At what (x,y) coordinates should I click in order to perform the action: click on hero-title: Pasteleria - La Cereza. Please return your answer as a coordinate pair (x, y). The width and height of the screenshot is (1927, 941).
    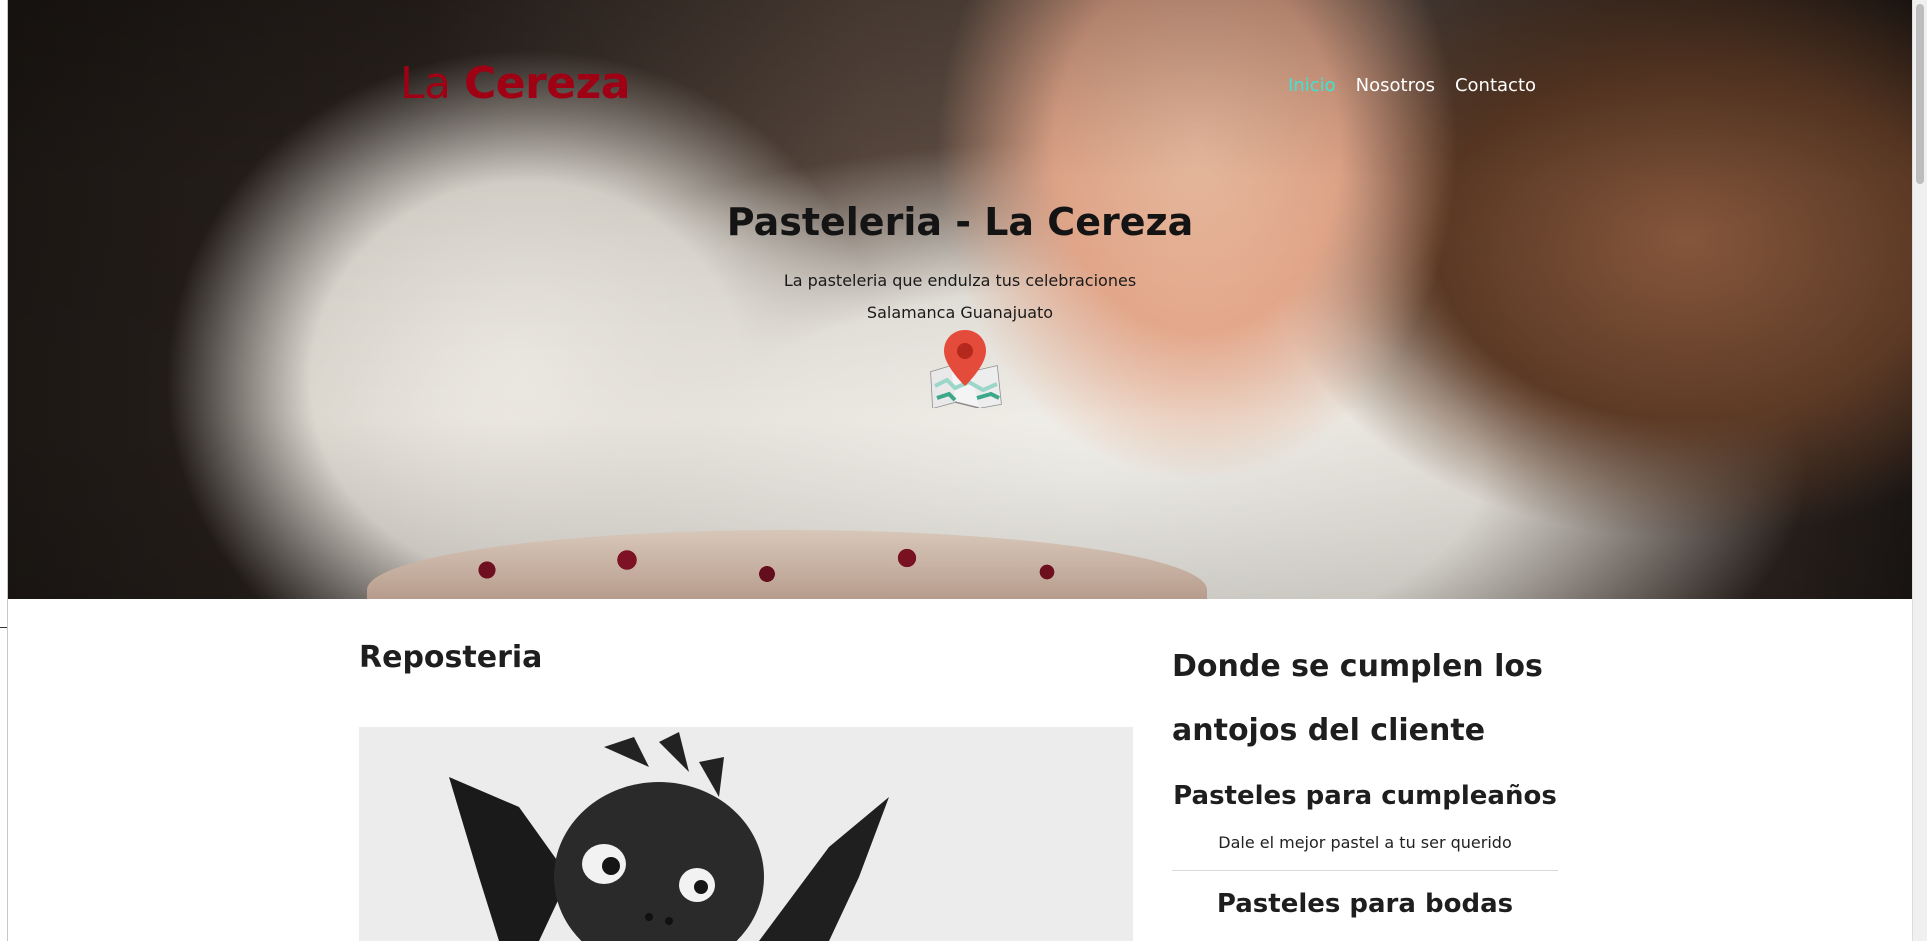
    Looking at the image, I should click on (960, 222).